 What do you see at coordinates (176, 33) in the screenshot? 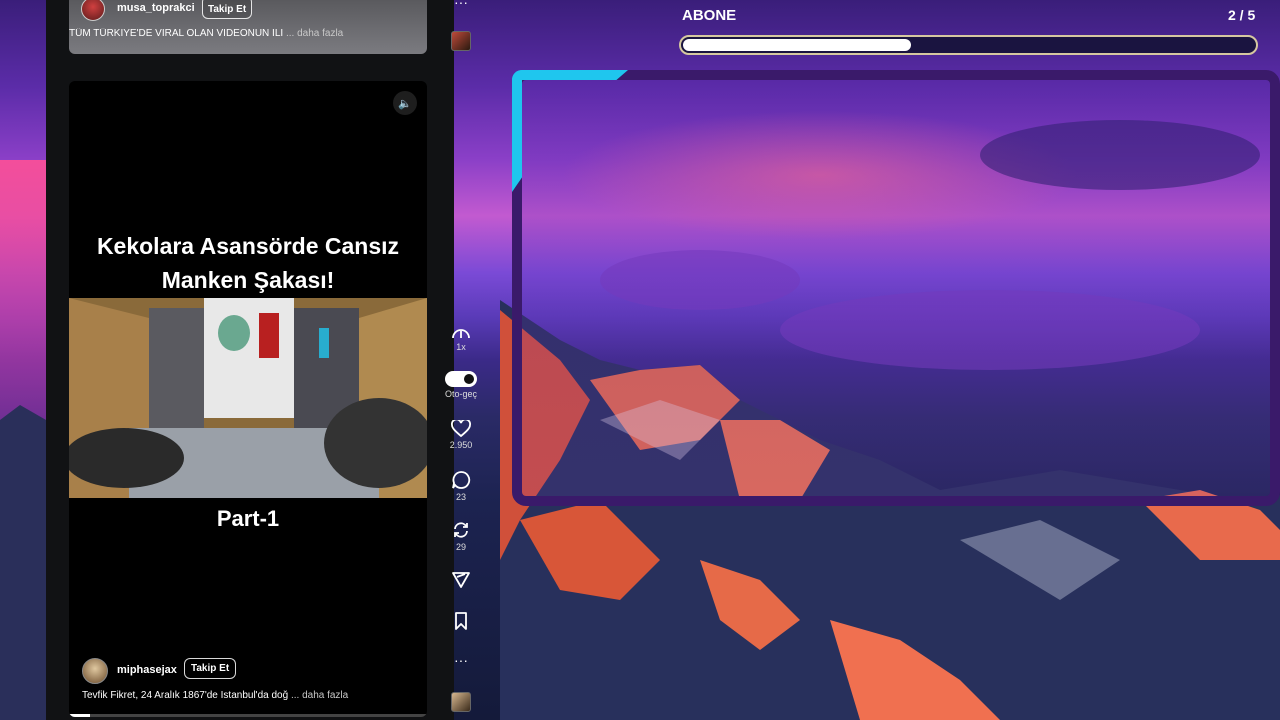
I see `caption-text: TÜM TÜRKİYE'DE VİRAL OLAN VİDEONUN İLİ` at bounding box center [176, 33].